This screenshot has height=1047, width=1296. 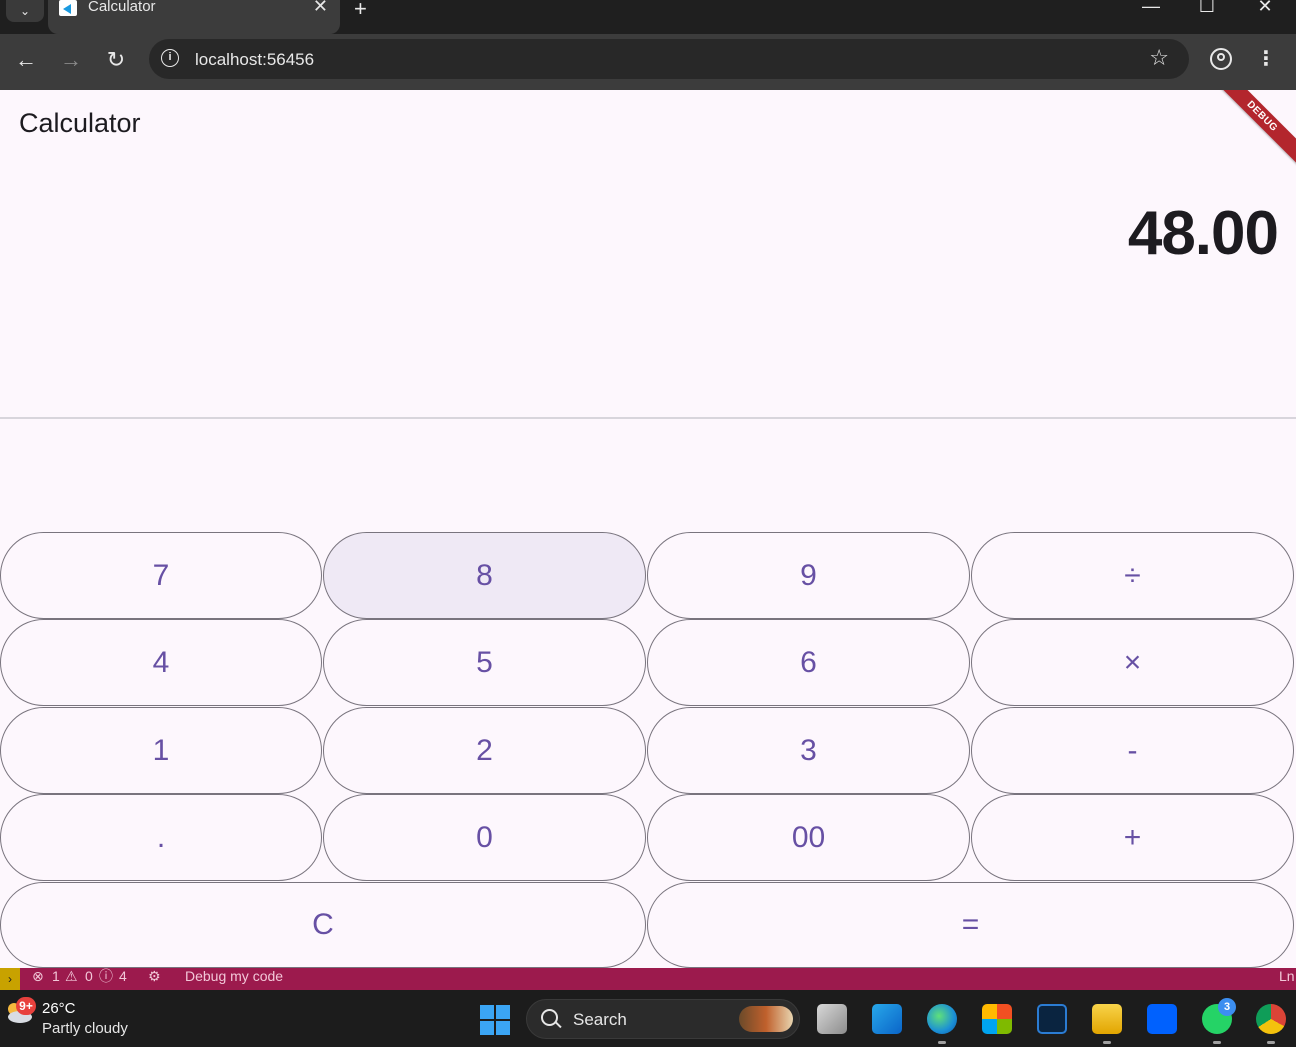 What do you see at coordinates (123, 976) in the screenshot?
I see `info-count: 4` at bounding box center [123, 976].